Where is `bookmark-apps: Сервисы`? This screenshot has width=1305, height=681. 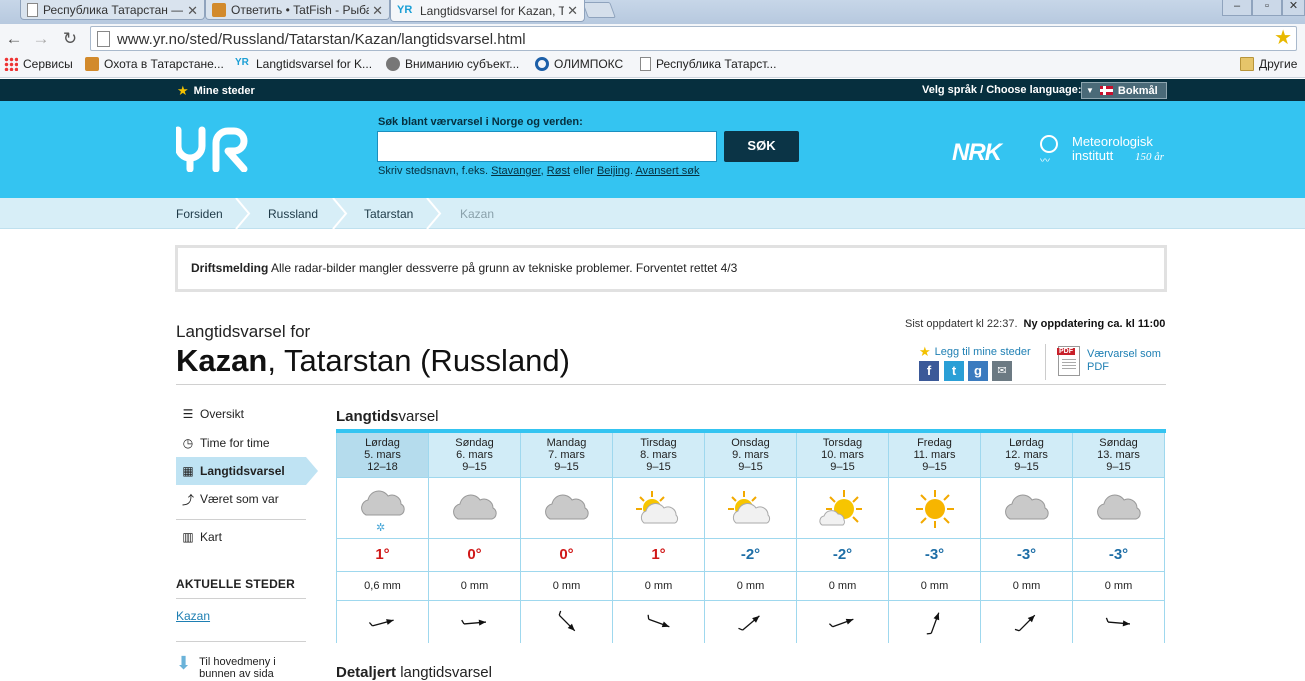 bookmark-apps: Сервисы is located at coordinates (38, 64).